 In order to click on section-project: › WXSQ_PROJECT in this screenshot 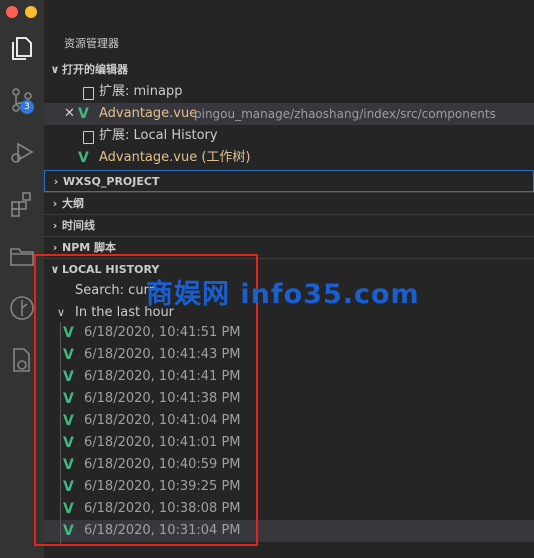, I will do `click(289, 181)`.